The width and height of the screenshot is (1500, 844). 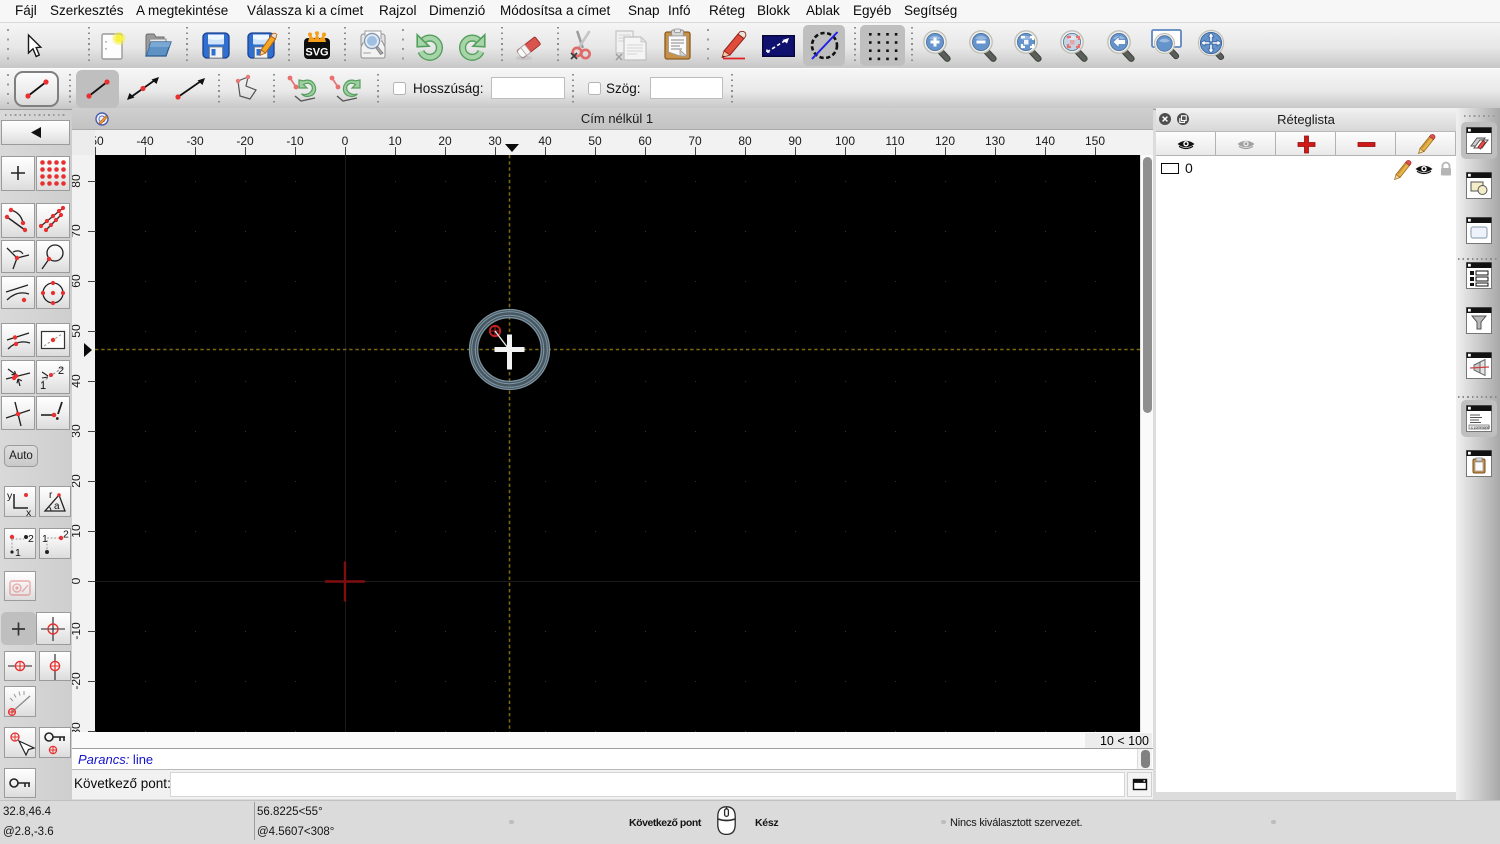 What do you see at coordinates (57, 506) in the screenshot?
I see `svg-text: a` at bounding box center [57, 506].